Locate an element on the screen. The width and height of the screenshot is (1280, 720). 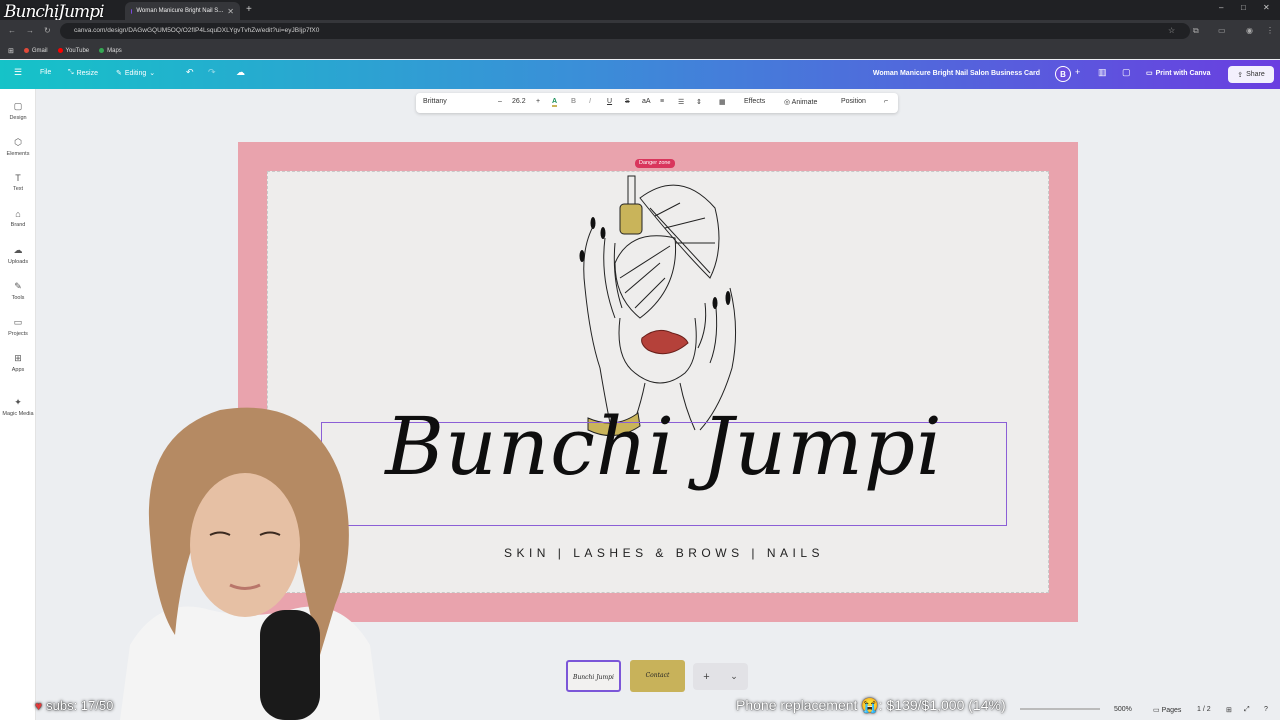
analytics-icon: ▥ is located at coordinates (1102, 72).